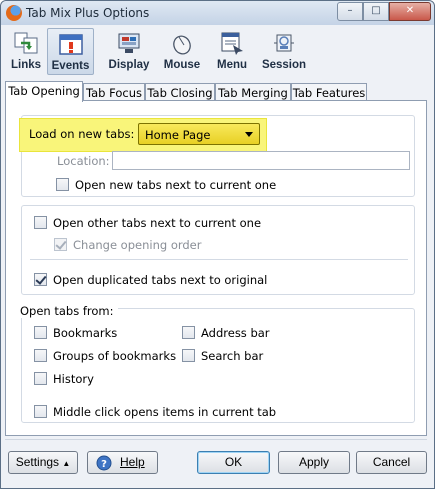 The width and height of the screenshot is (435, 489). I want to click on history-checkbox, so click(40, 378).